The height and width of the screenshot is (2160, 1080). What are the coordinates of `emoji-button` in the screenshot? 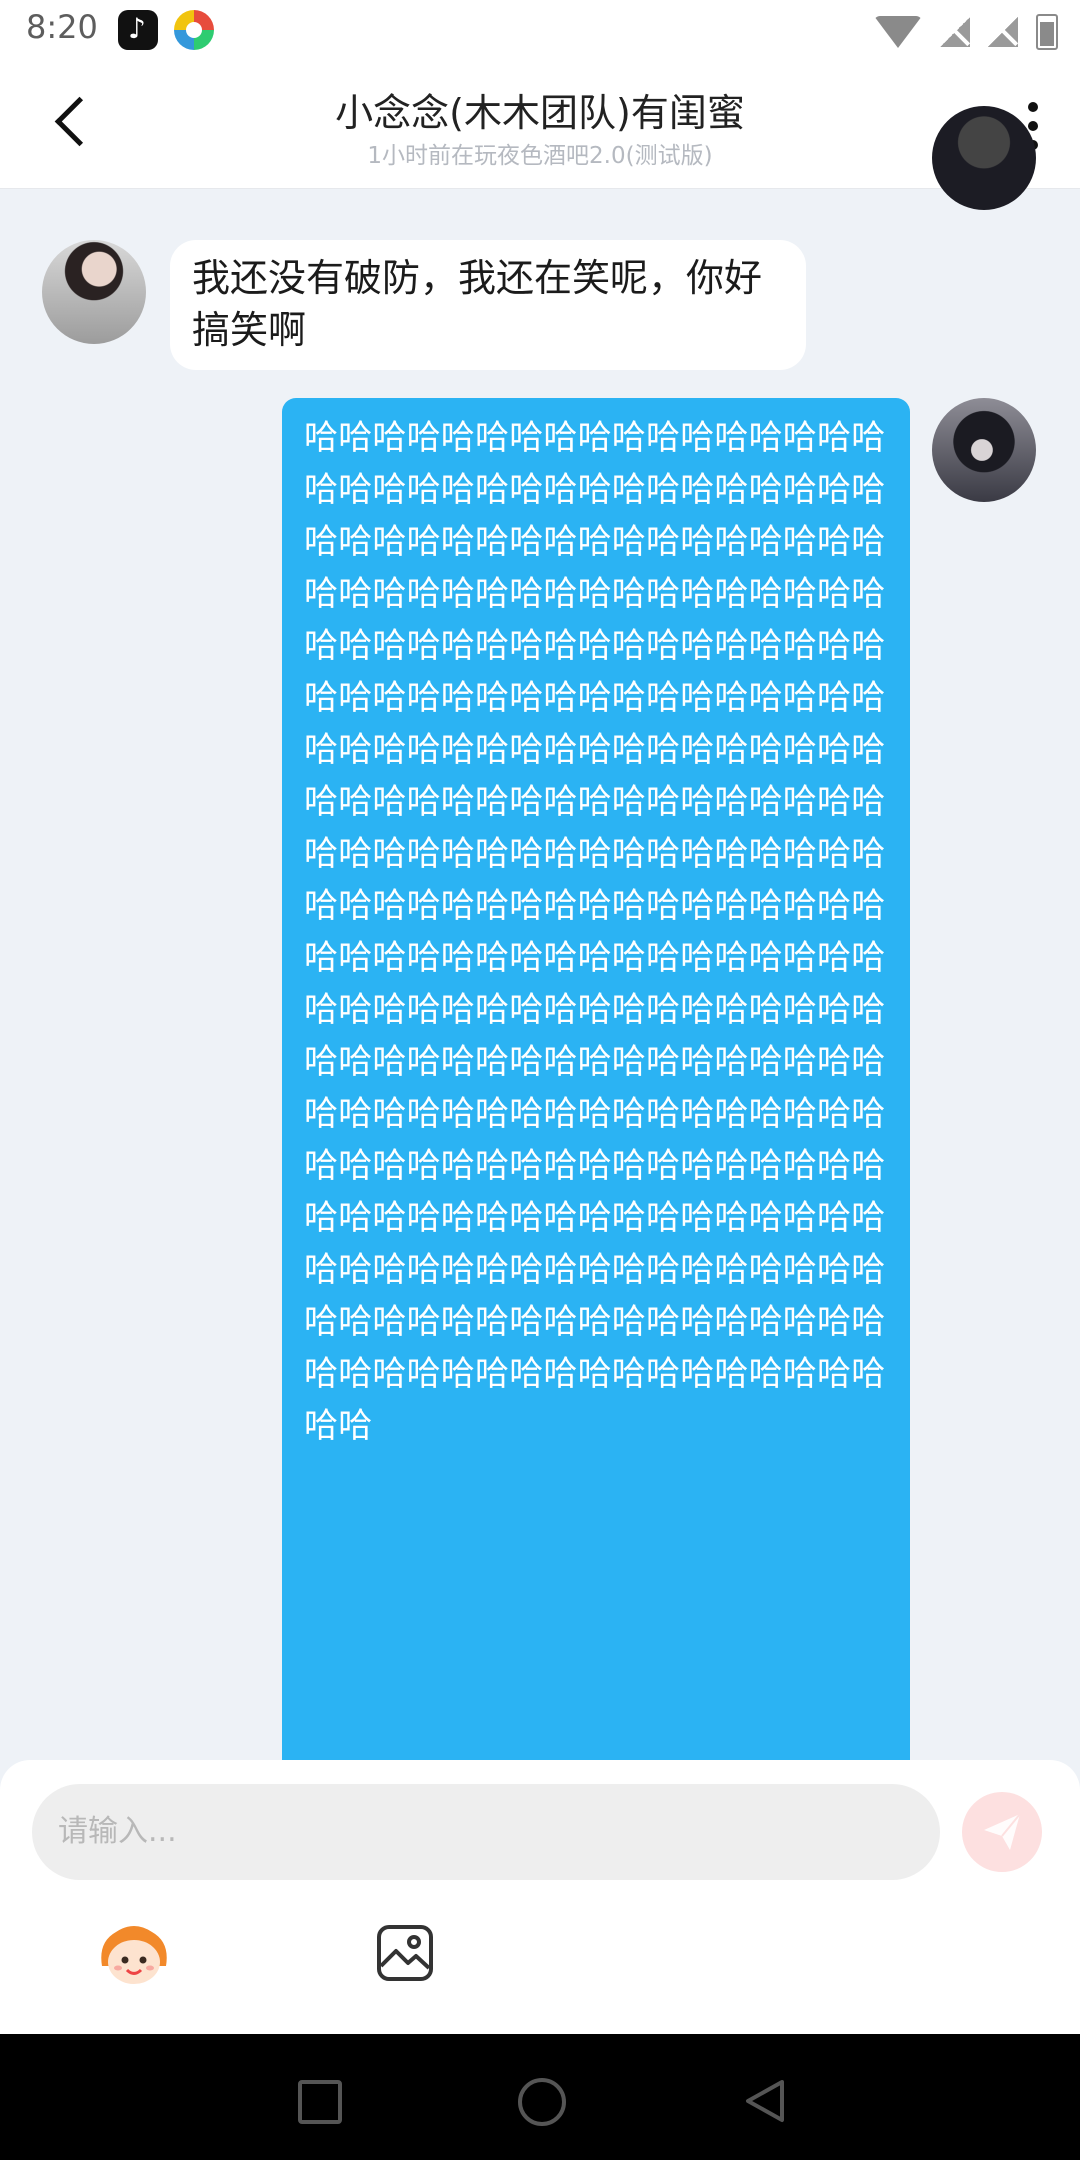 It's located at (134, 1955).